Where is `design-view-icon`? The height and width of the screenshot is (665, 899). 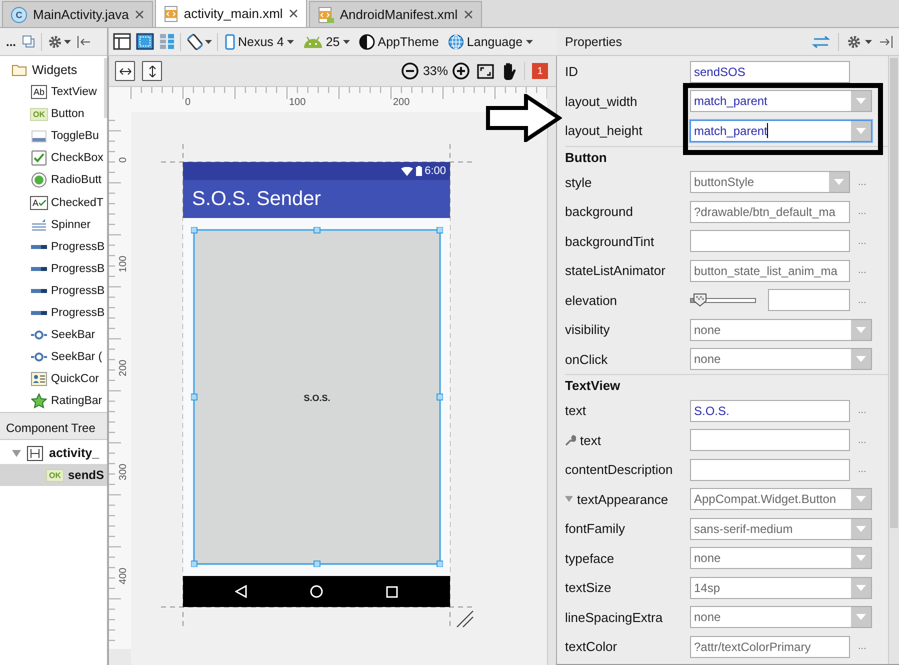 design-view-icon is located at coordinates (122, 41).